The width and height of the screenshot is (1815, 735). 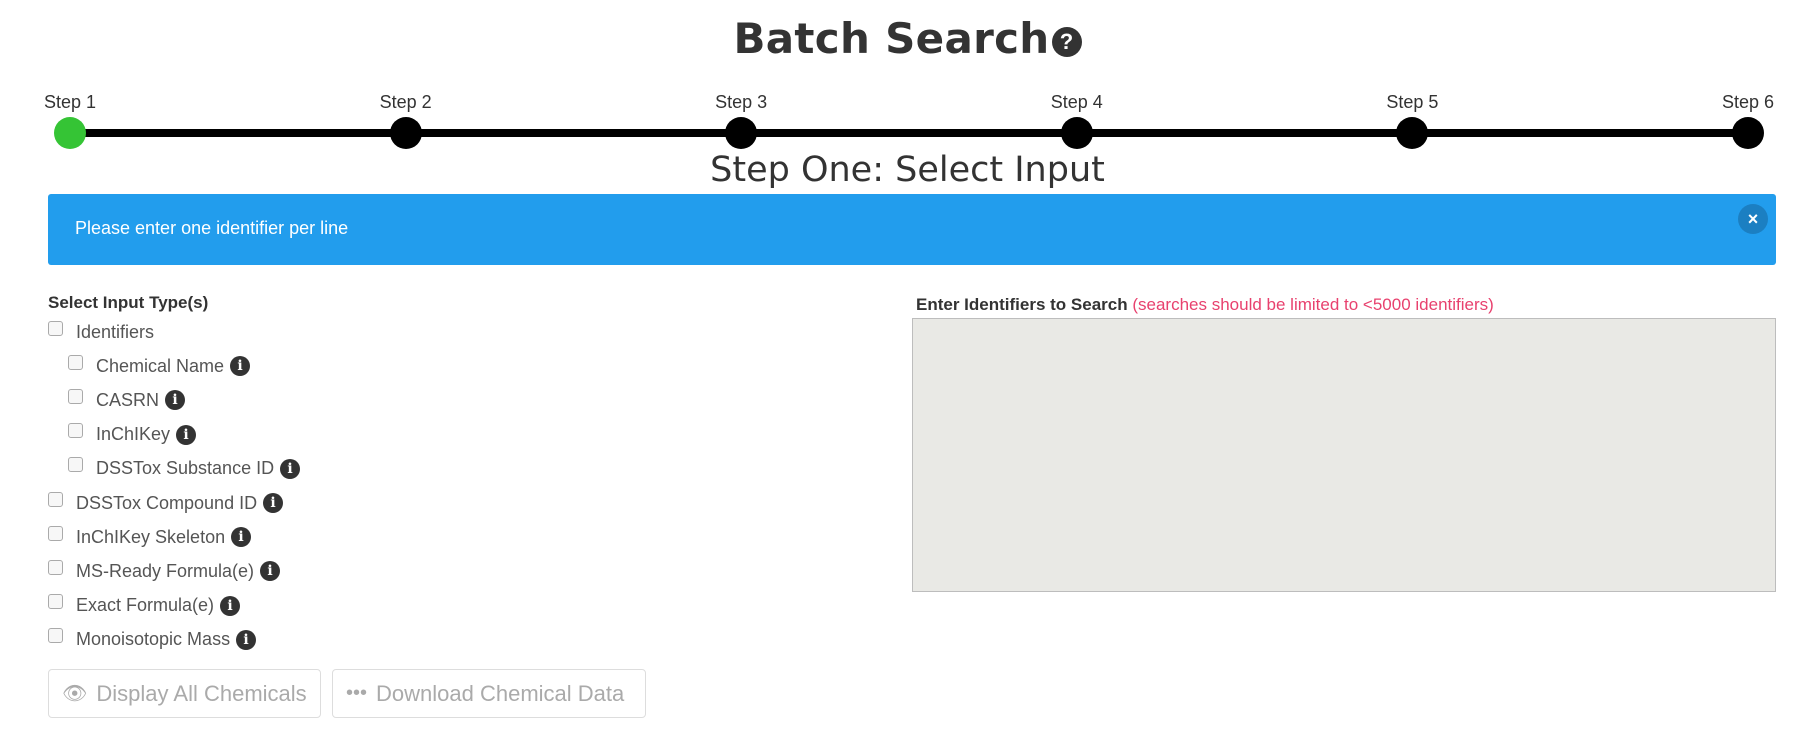 What do you see at coordinates (398, 640) in the screenshot?
I see `option-monoisotopic-mass: Monoisotopic Mass i` at bounding box center [398, 640].